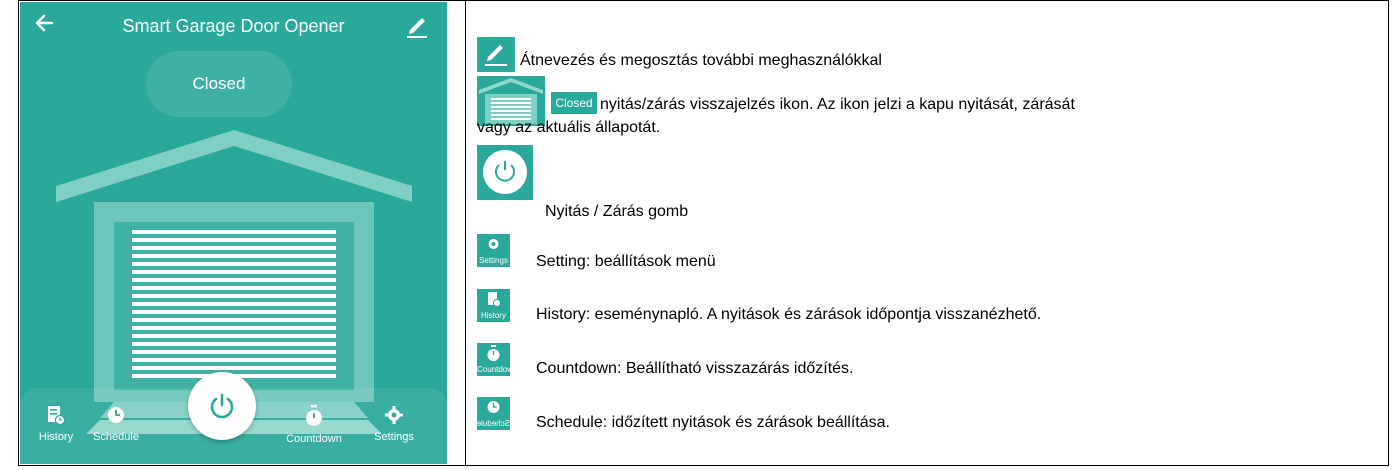 The height and width of the screenshot is (470, 1395). Describe the element at coordinates (116, 437) in the screenshot. I see `nav-schedule-label: Schedule` at that location.